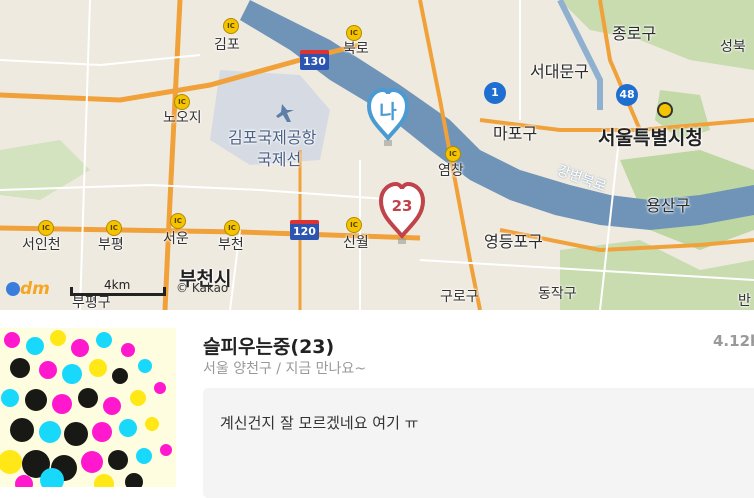  I want to click on map-copyright: © Kakao, so click(202, 288).